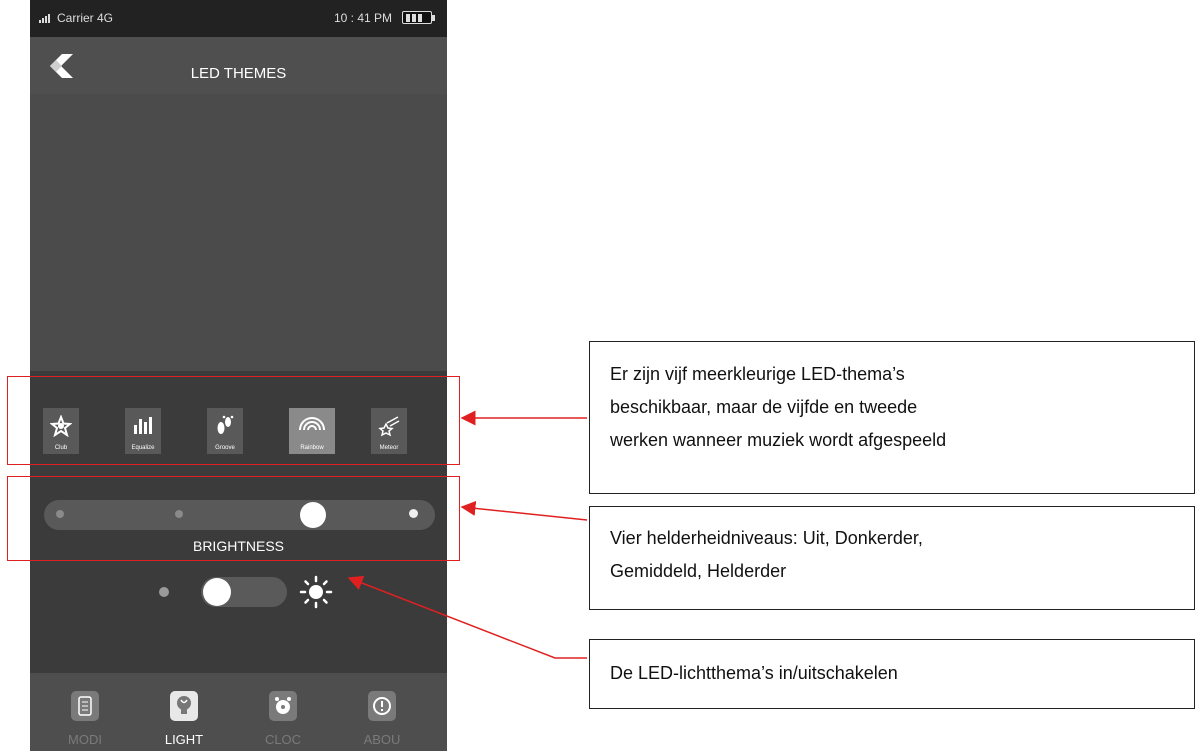  Describe the element at coordinates (754, 673) in the screenshot. I see `callout-line: De LED-lichtthema’s in/uitschakelen` at that location.